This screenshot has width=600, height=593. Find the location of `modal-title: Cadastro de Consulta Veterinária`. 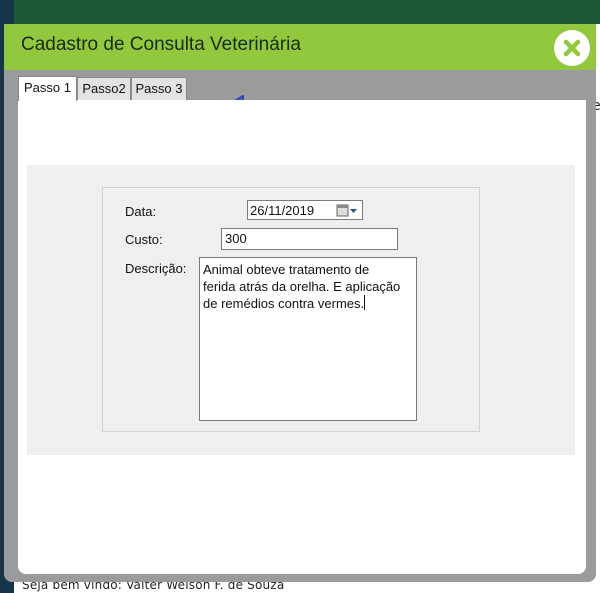

modal-title: Cadastro de Consulta Veterinária is located at coordinates (161, 44).